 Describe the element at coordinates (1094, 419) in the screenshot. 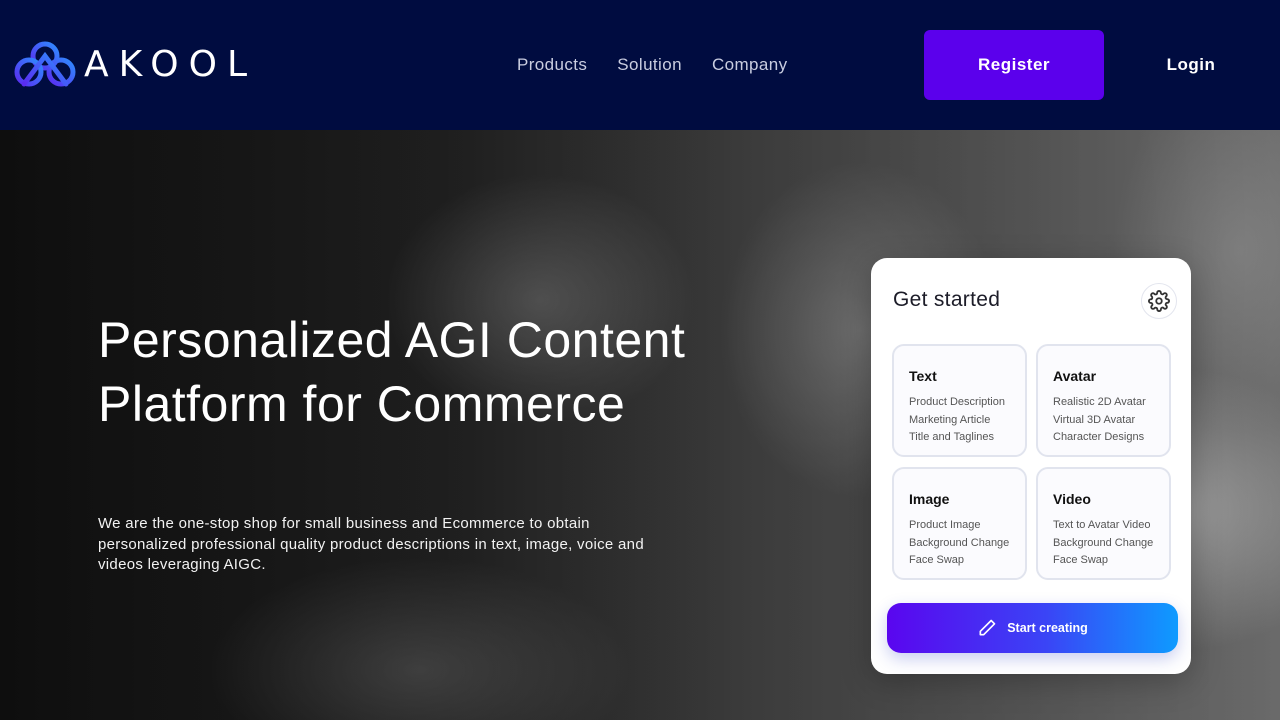

I see `tile-line: Virtual 3D Avatar` at that location.